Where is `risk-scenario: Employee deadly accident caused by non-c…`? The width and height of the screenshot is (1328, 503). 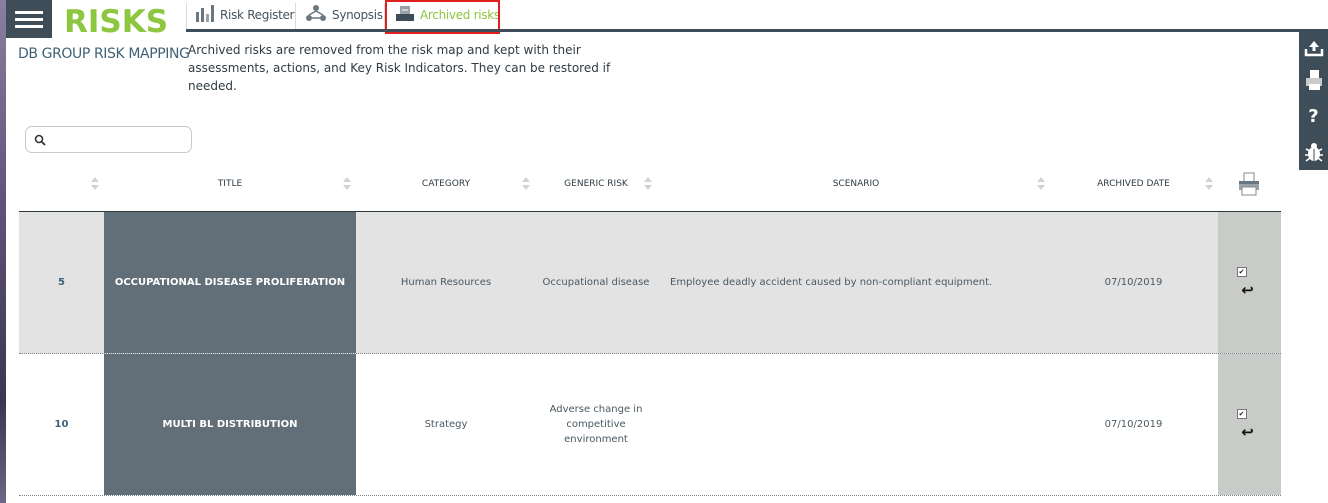
risk-scenario: Employee deadly accident caused by non-c… is located at coordinates (831, 282).